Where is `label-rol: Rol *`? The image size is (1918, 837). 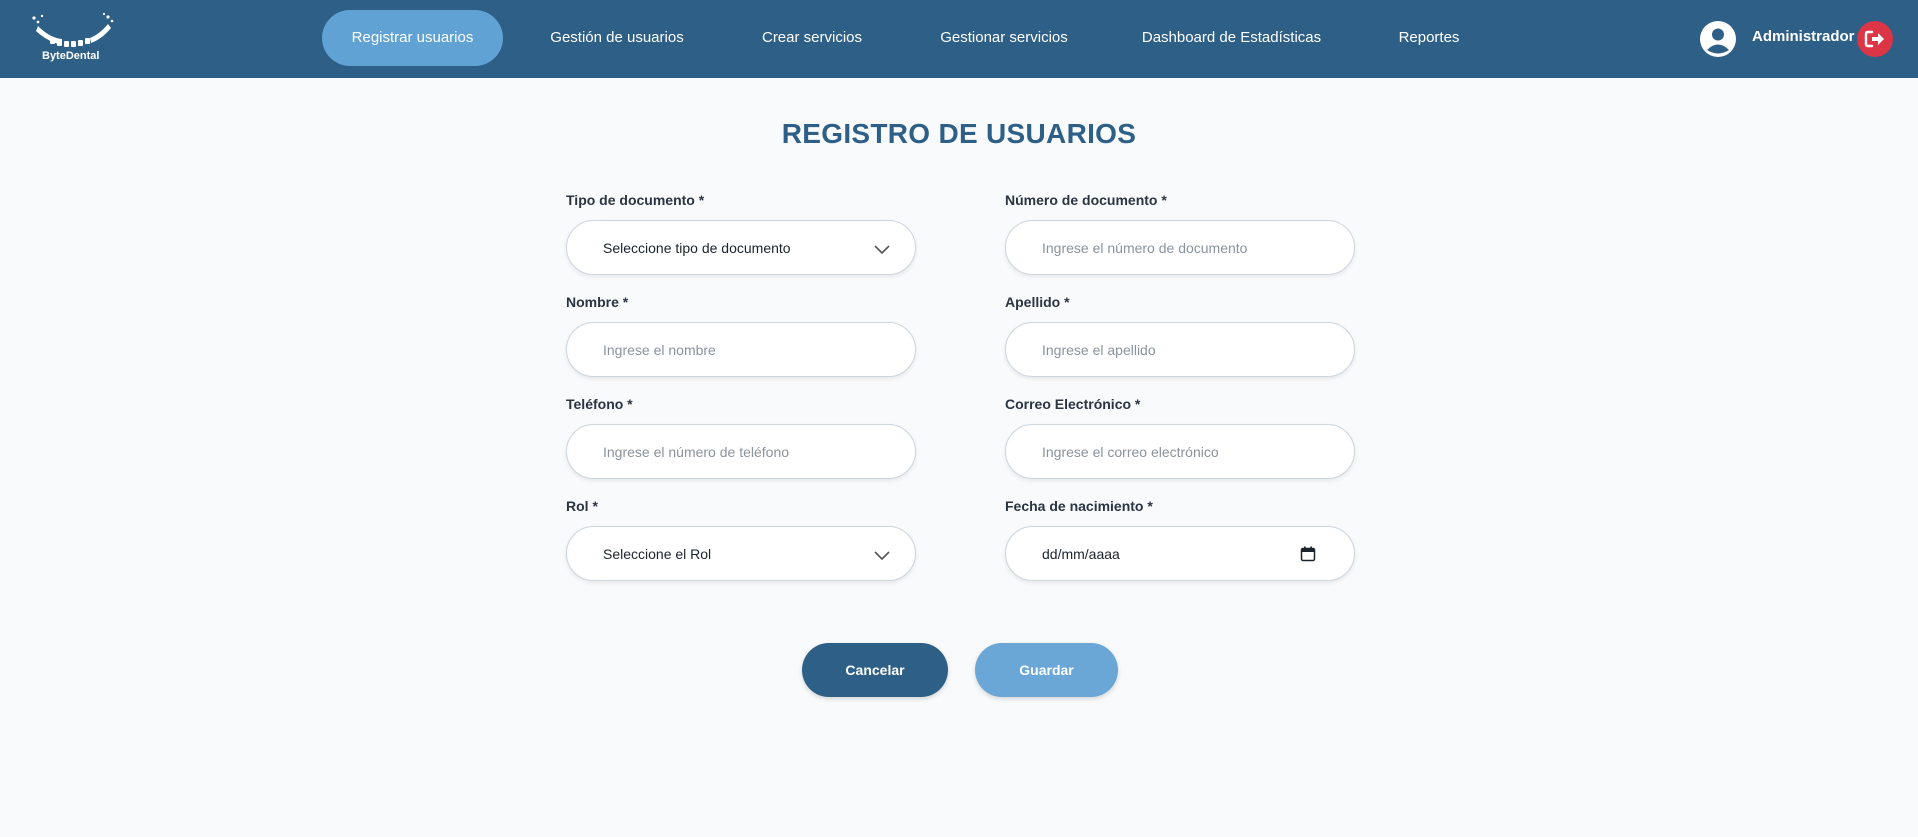
label-rol: Rol * is located at coordinates (582, 506).